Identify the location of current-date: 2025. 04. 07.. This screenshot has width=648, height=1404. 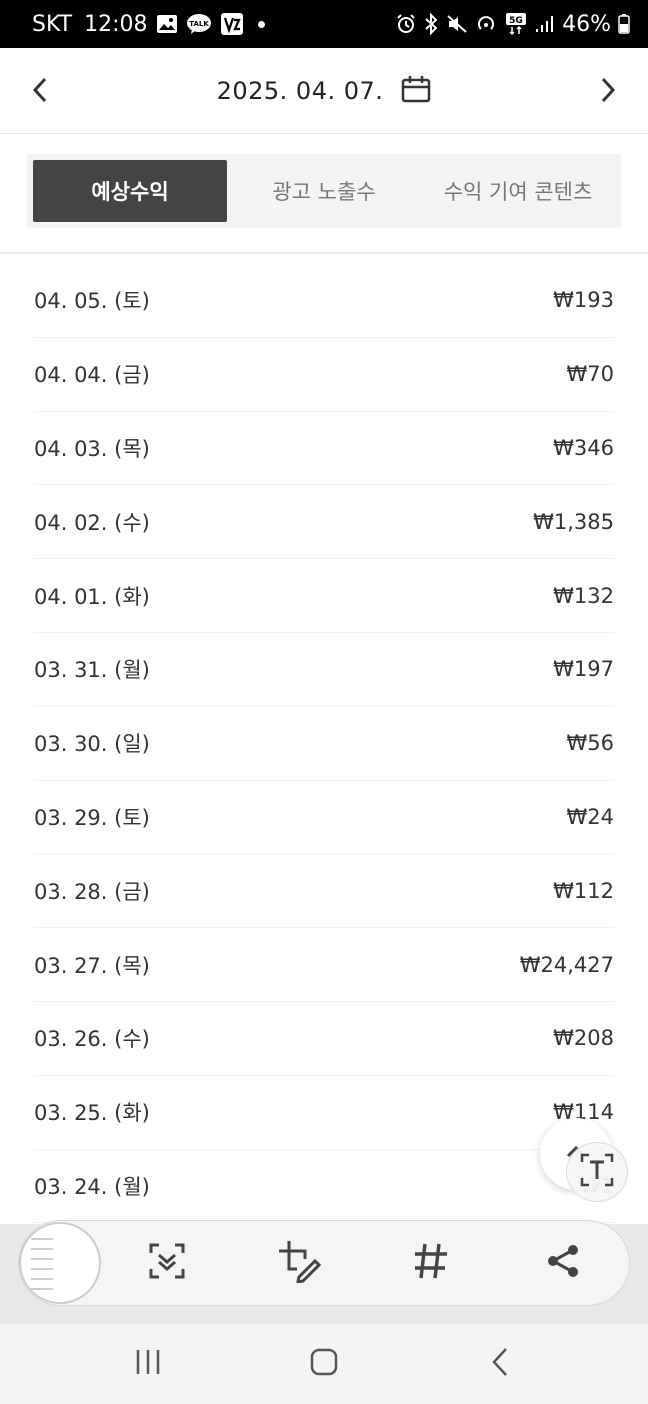
(300, 90).